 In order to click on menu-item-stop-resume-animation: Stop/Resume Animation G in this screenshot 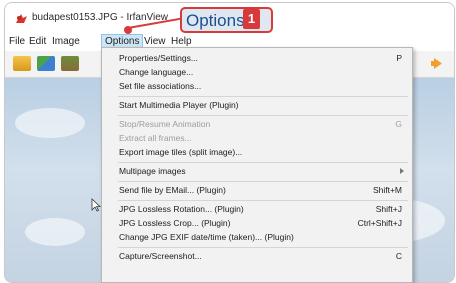, I will do `click(260, 124)`.